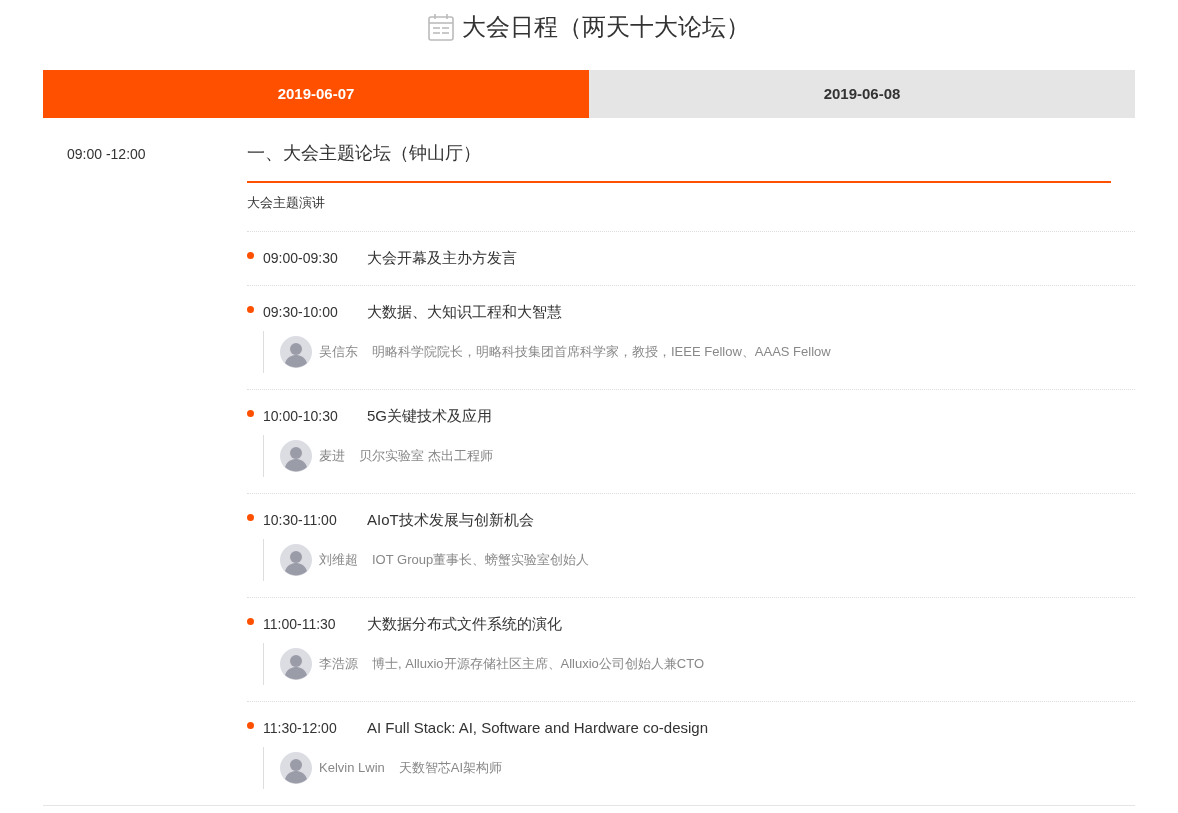 Image resolution: width=1178 pixels, height=813 pixels. Describe the element at coordinates (426, 456) in the screenshot. I see `speaker-bio: 贝尔实验室 杰出工程师` at that location.